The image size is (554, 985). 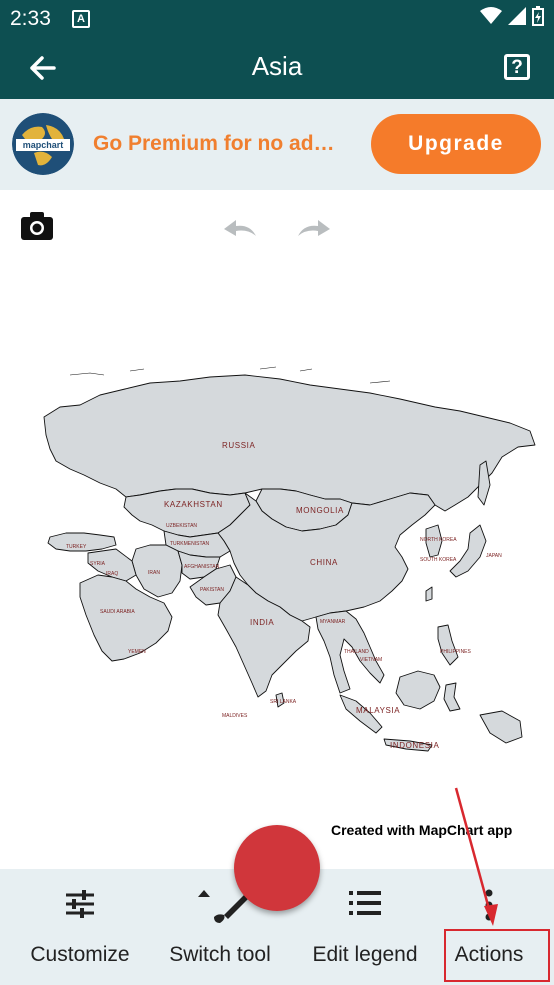 I want to click on label-saudi-arabia: SAUDI ARABIA, so click(x=117, y=612).